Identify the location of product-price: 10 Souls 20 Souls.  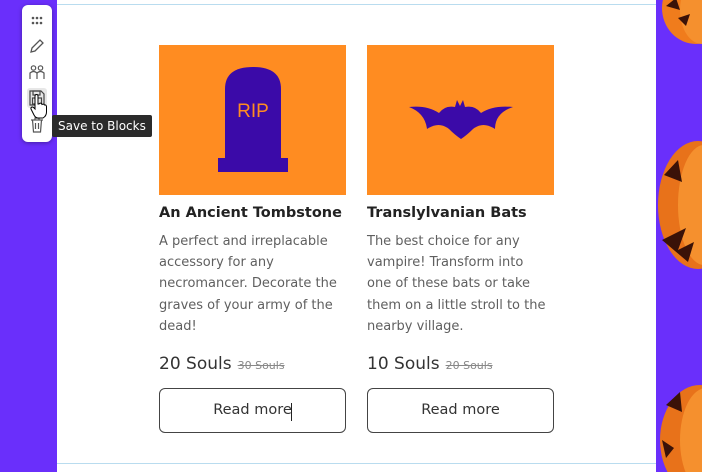
(430, 364).